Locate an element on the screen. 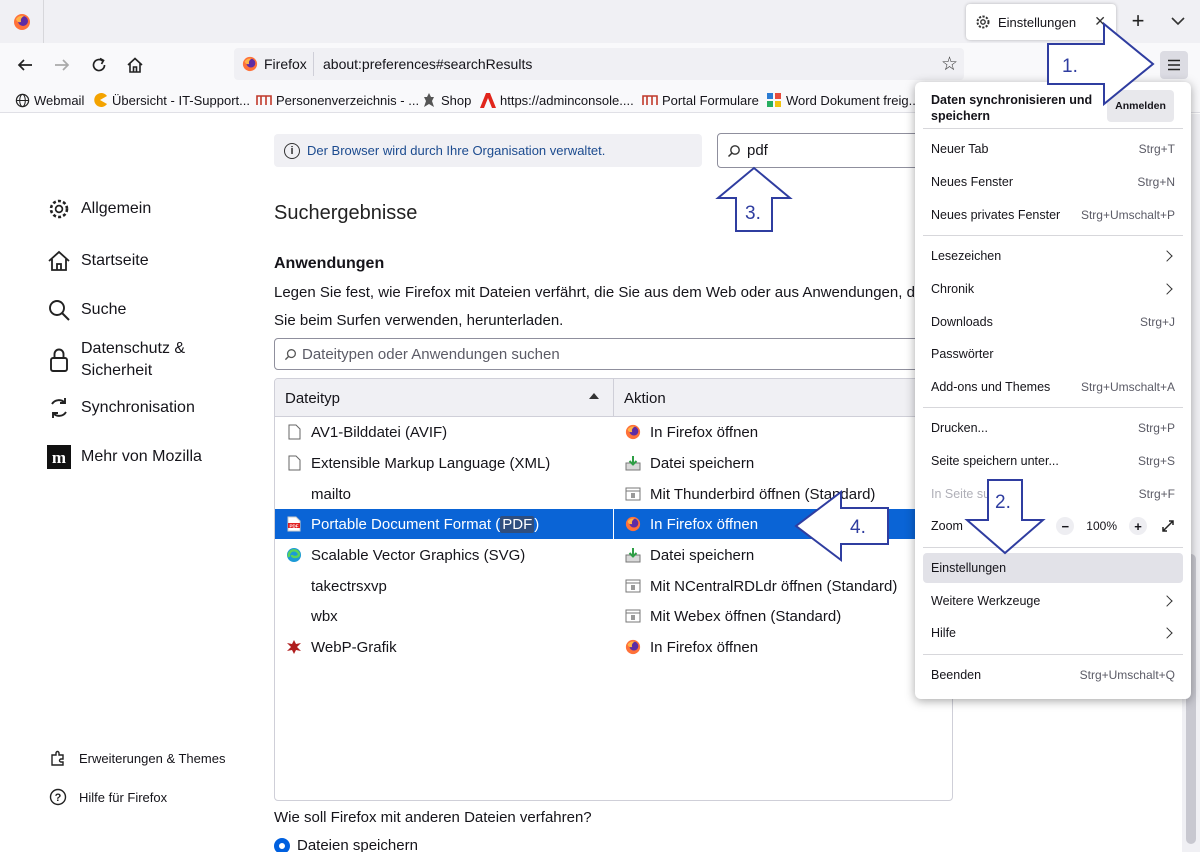 The width and height of the screenshot is (1200, 852). back-button is located at coordinates (25, 65).